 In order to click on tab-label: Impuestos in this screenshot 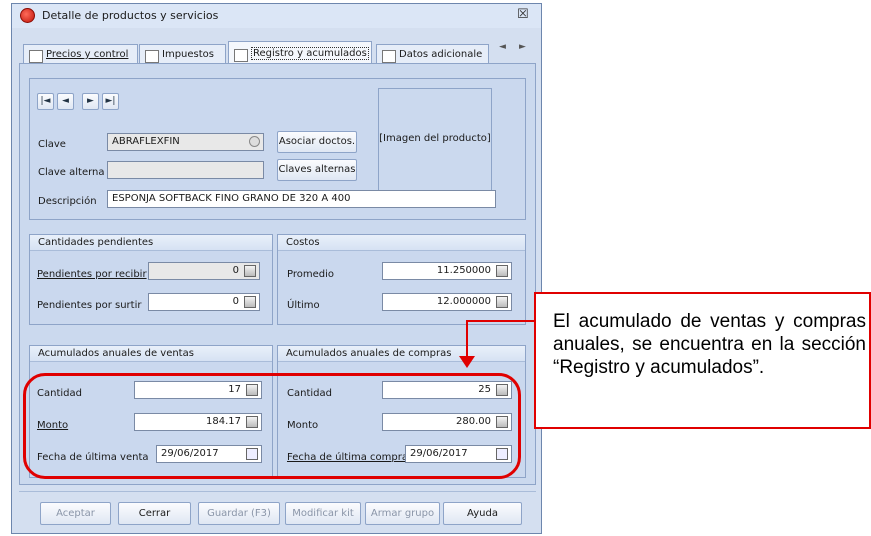, I will do `click(188, 54)`.